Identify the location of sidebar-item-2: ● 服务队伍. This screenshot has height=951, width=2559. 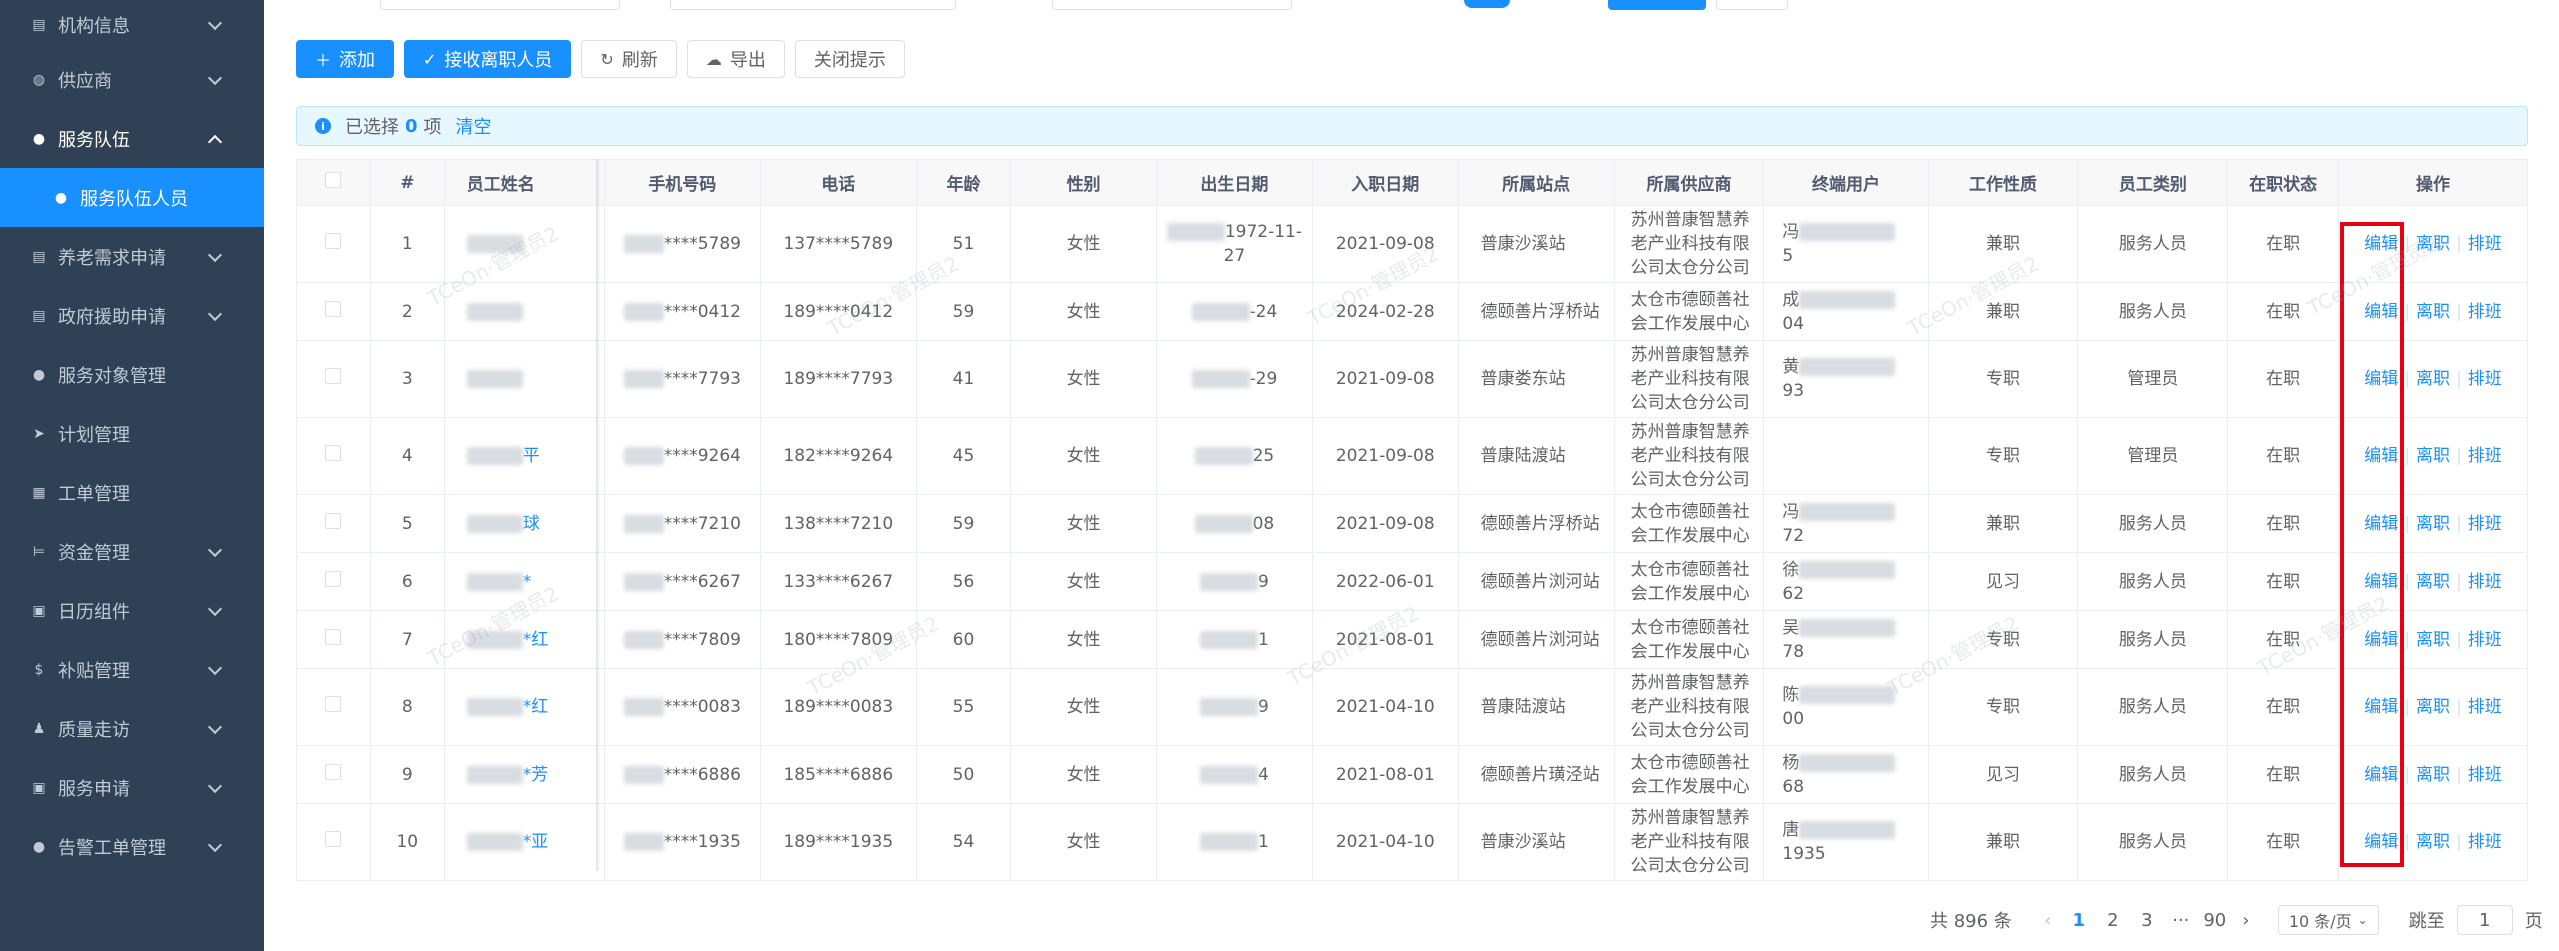
(132, 138).